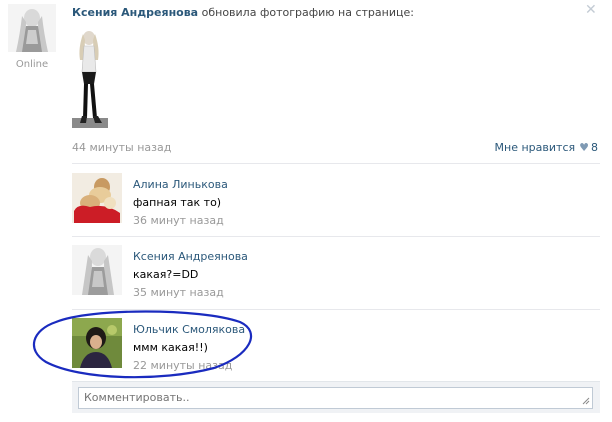 This screenshot has width=612, height=422. Describe the element at coordinates (189, 330) in the screenshot. I see `comment-author-link: Юльчик Смолякова` at that location.